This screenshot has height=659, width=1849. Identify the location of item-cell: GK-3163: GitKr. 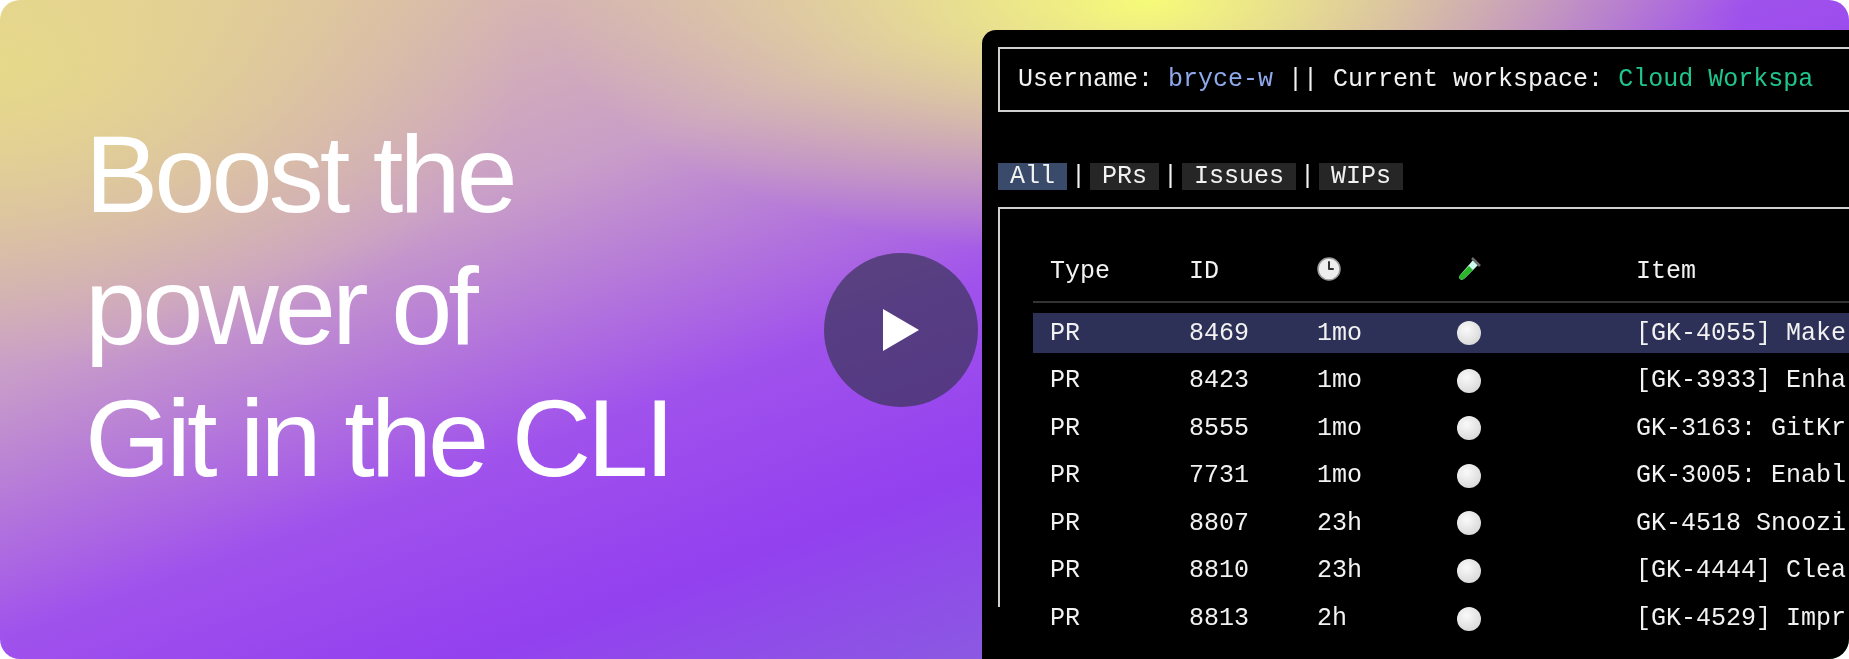
(1741, 428).